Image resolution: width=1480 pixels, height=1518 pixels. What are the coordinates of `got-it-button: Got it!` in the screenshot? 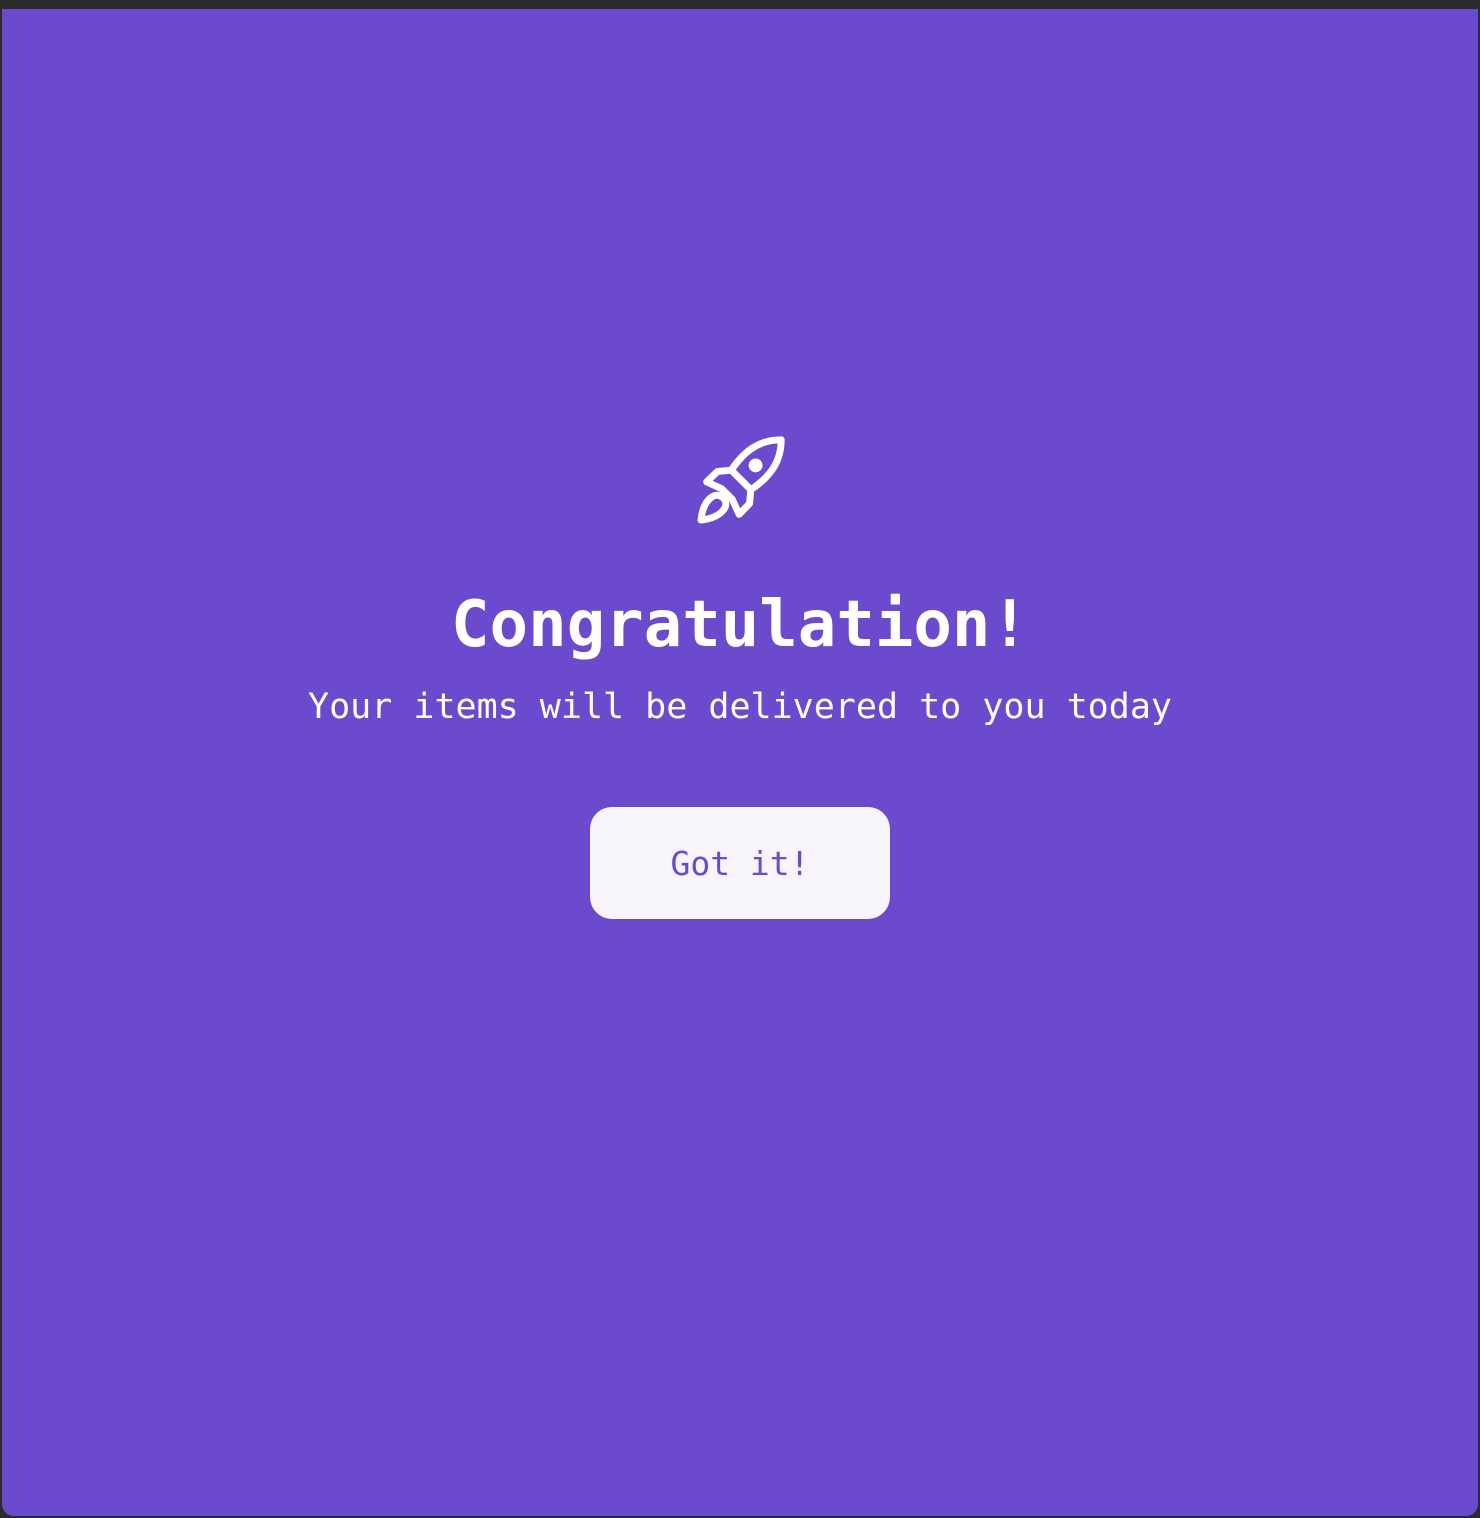 It's located at (740, 863).